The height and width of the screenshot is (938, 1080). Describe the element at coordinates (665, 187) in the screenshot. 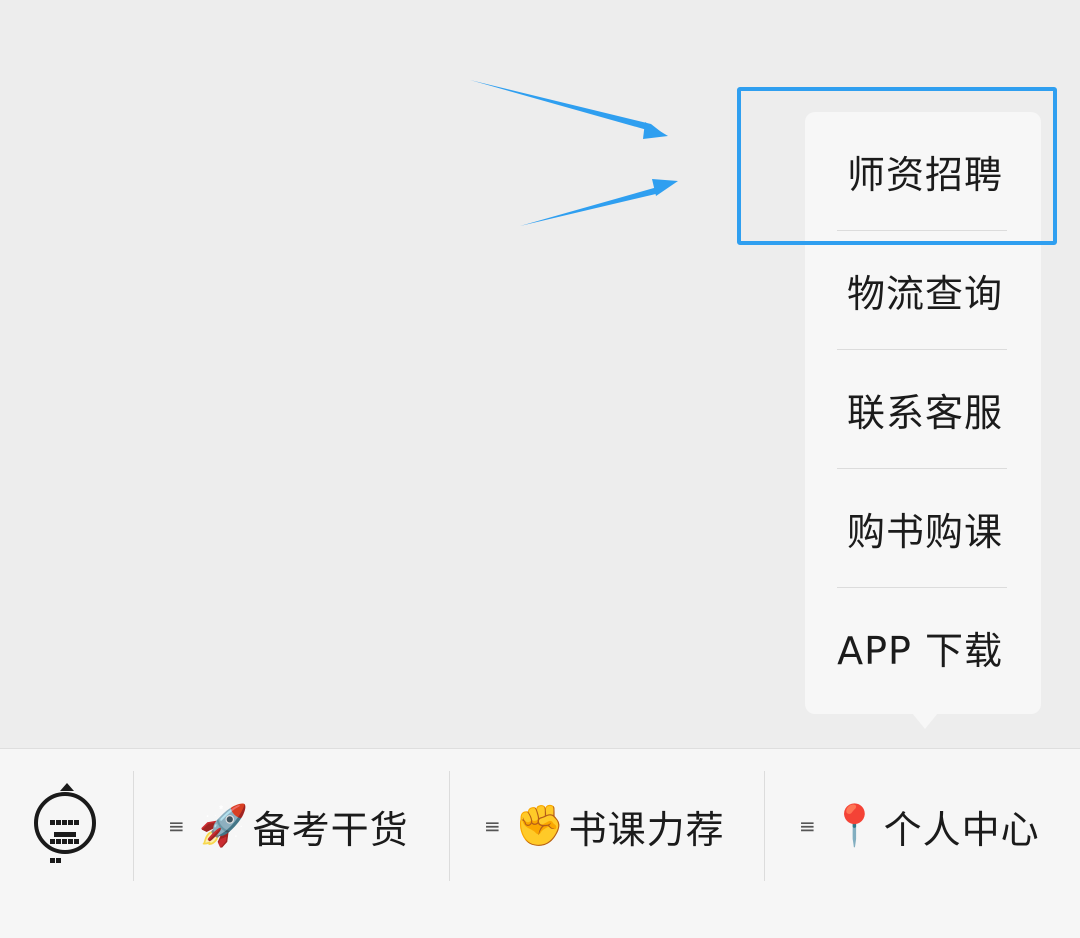

I see `arrow-lower-head` at that location.